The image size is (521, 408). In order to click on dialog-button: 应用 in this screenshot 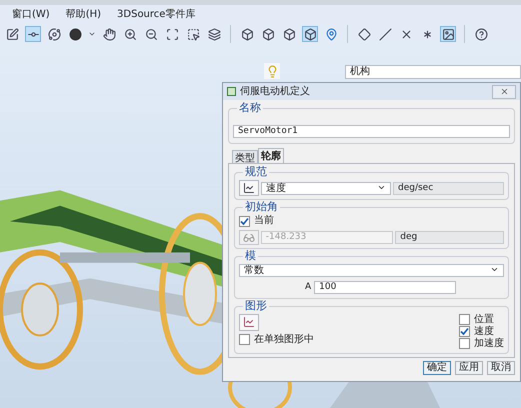, I will do `click(469, 367)`.